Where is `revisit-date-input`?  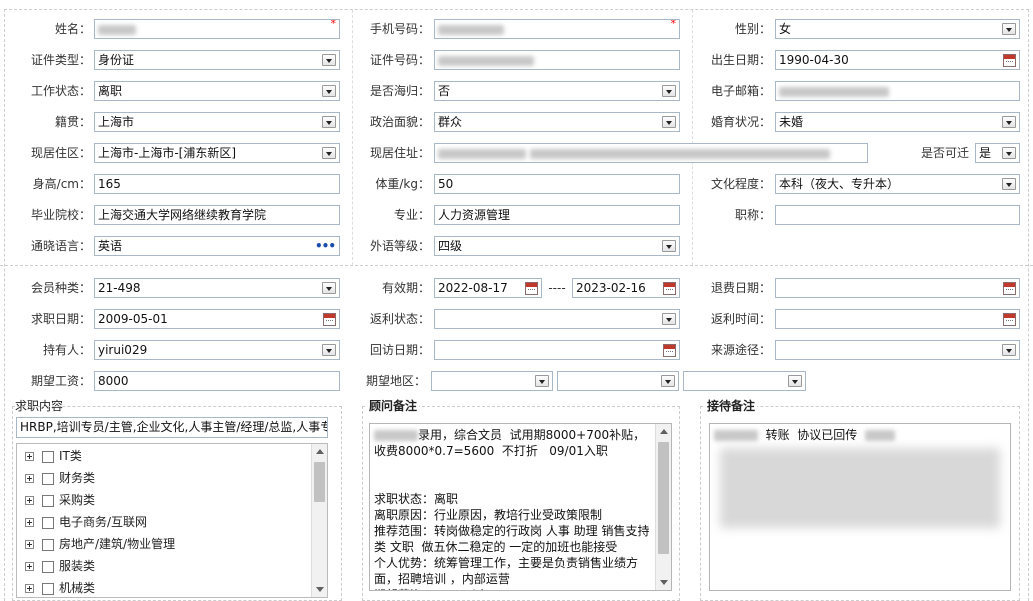 revisit-date-input is located at coordinates (557, 350).